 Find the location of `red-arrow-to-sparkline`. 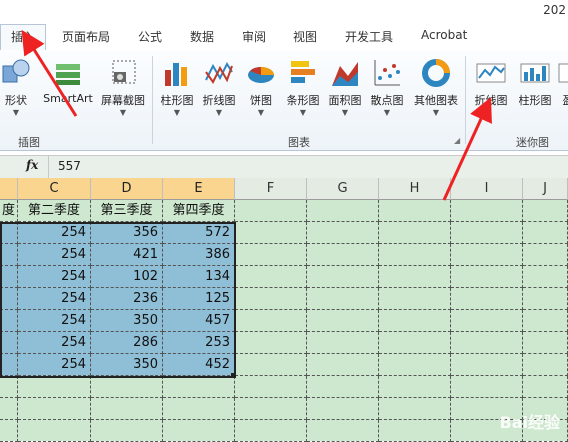

red-arrow-to-sparkline is located at coordinates (465, 154).